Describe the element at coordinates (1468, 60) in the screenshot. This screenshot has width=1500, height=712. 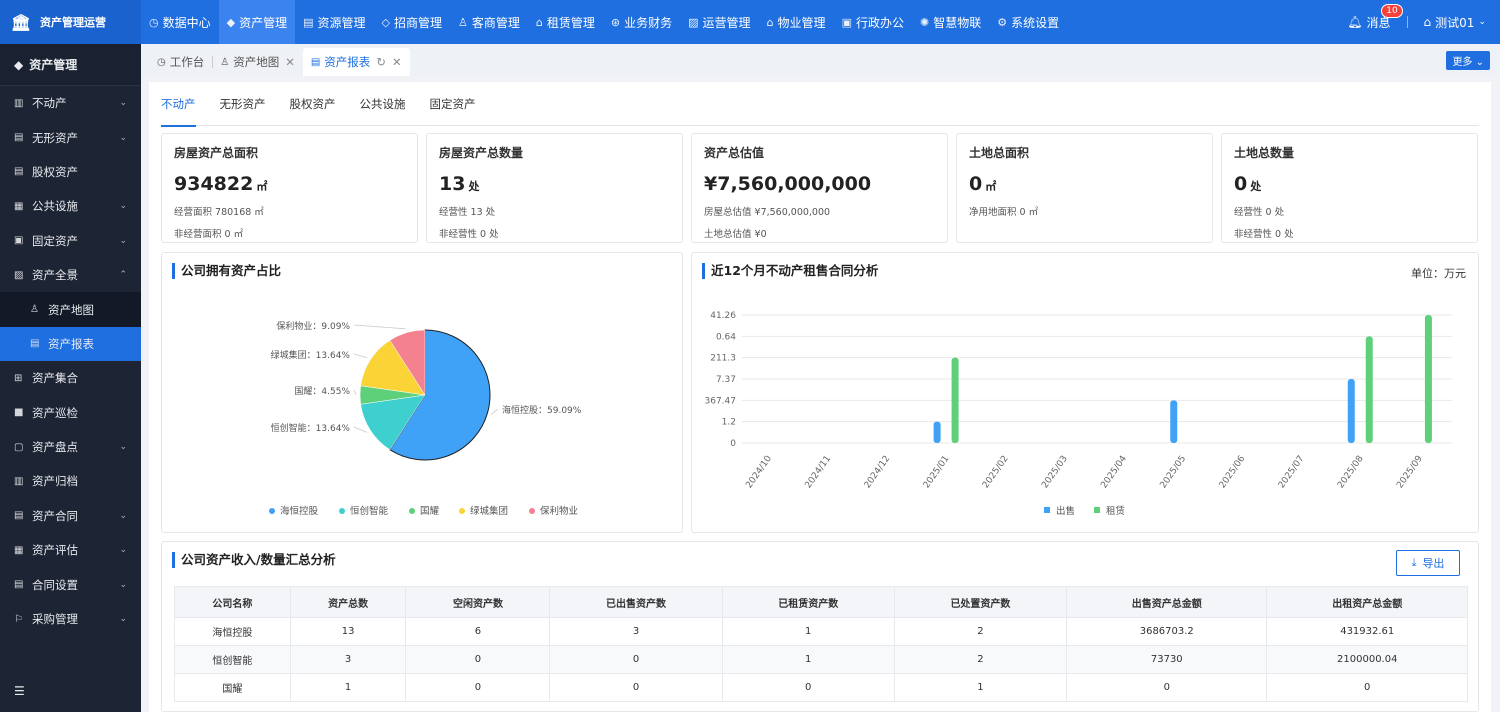
I see `more-tabs-button: 更多 ⌄` at that location.